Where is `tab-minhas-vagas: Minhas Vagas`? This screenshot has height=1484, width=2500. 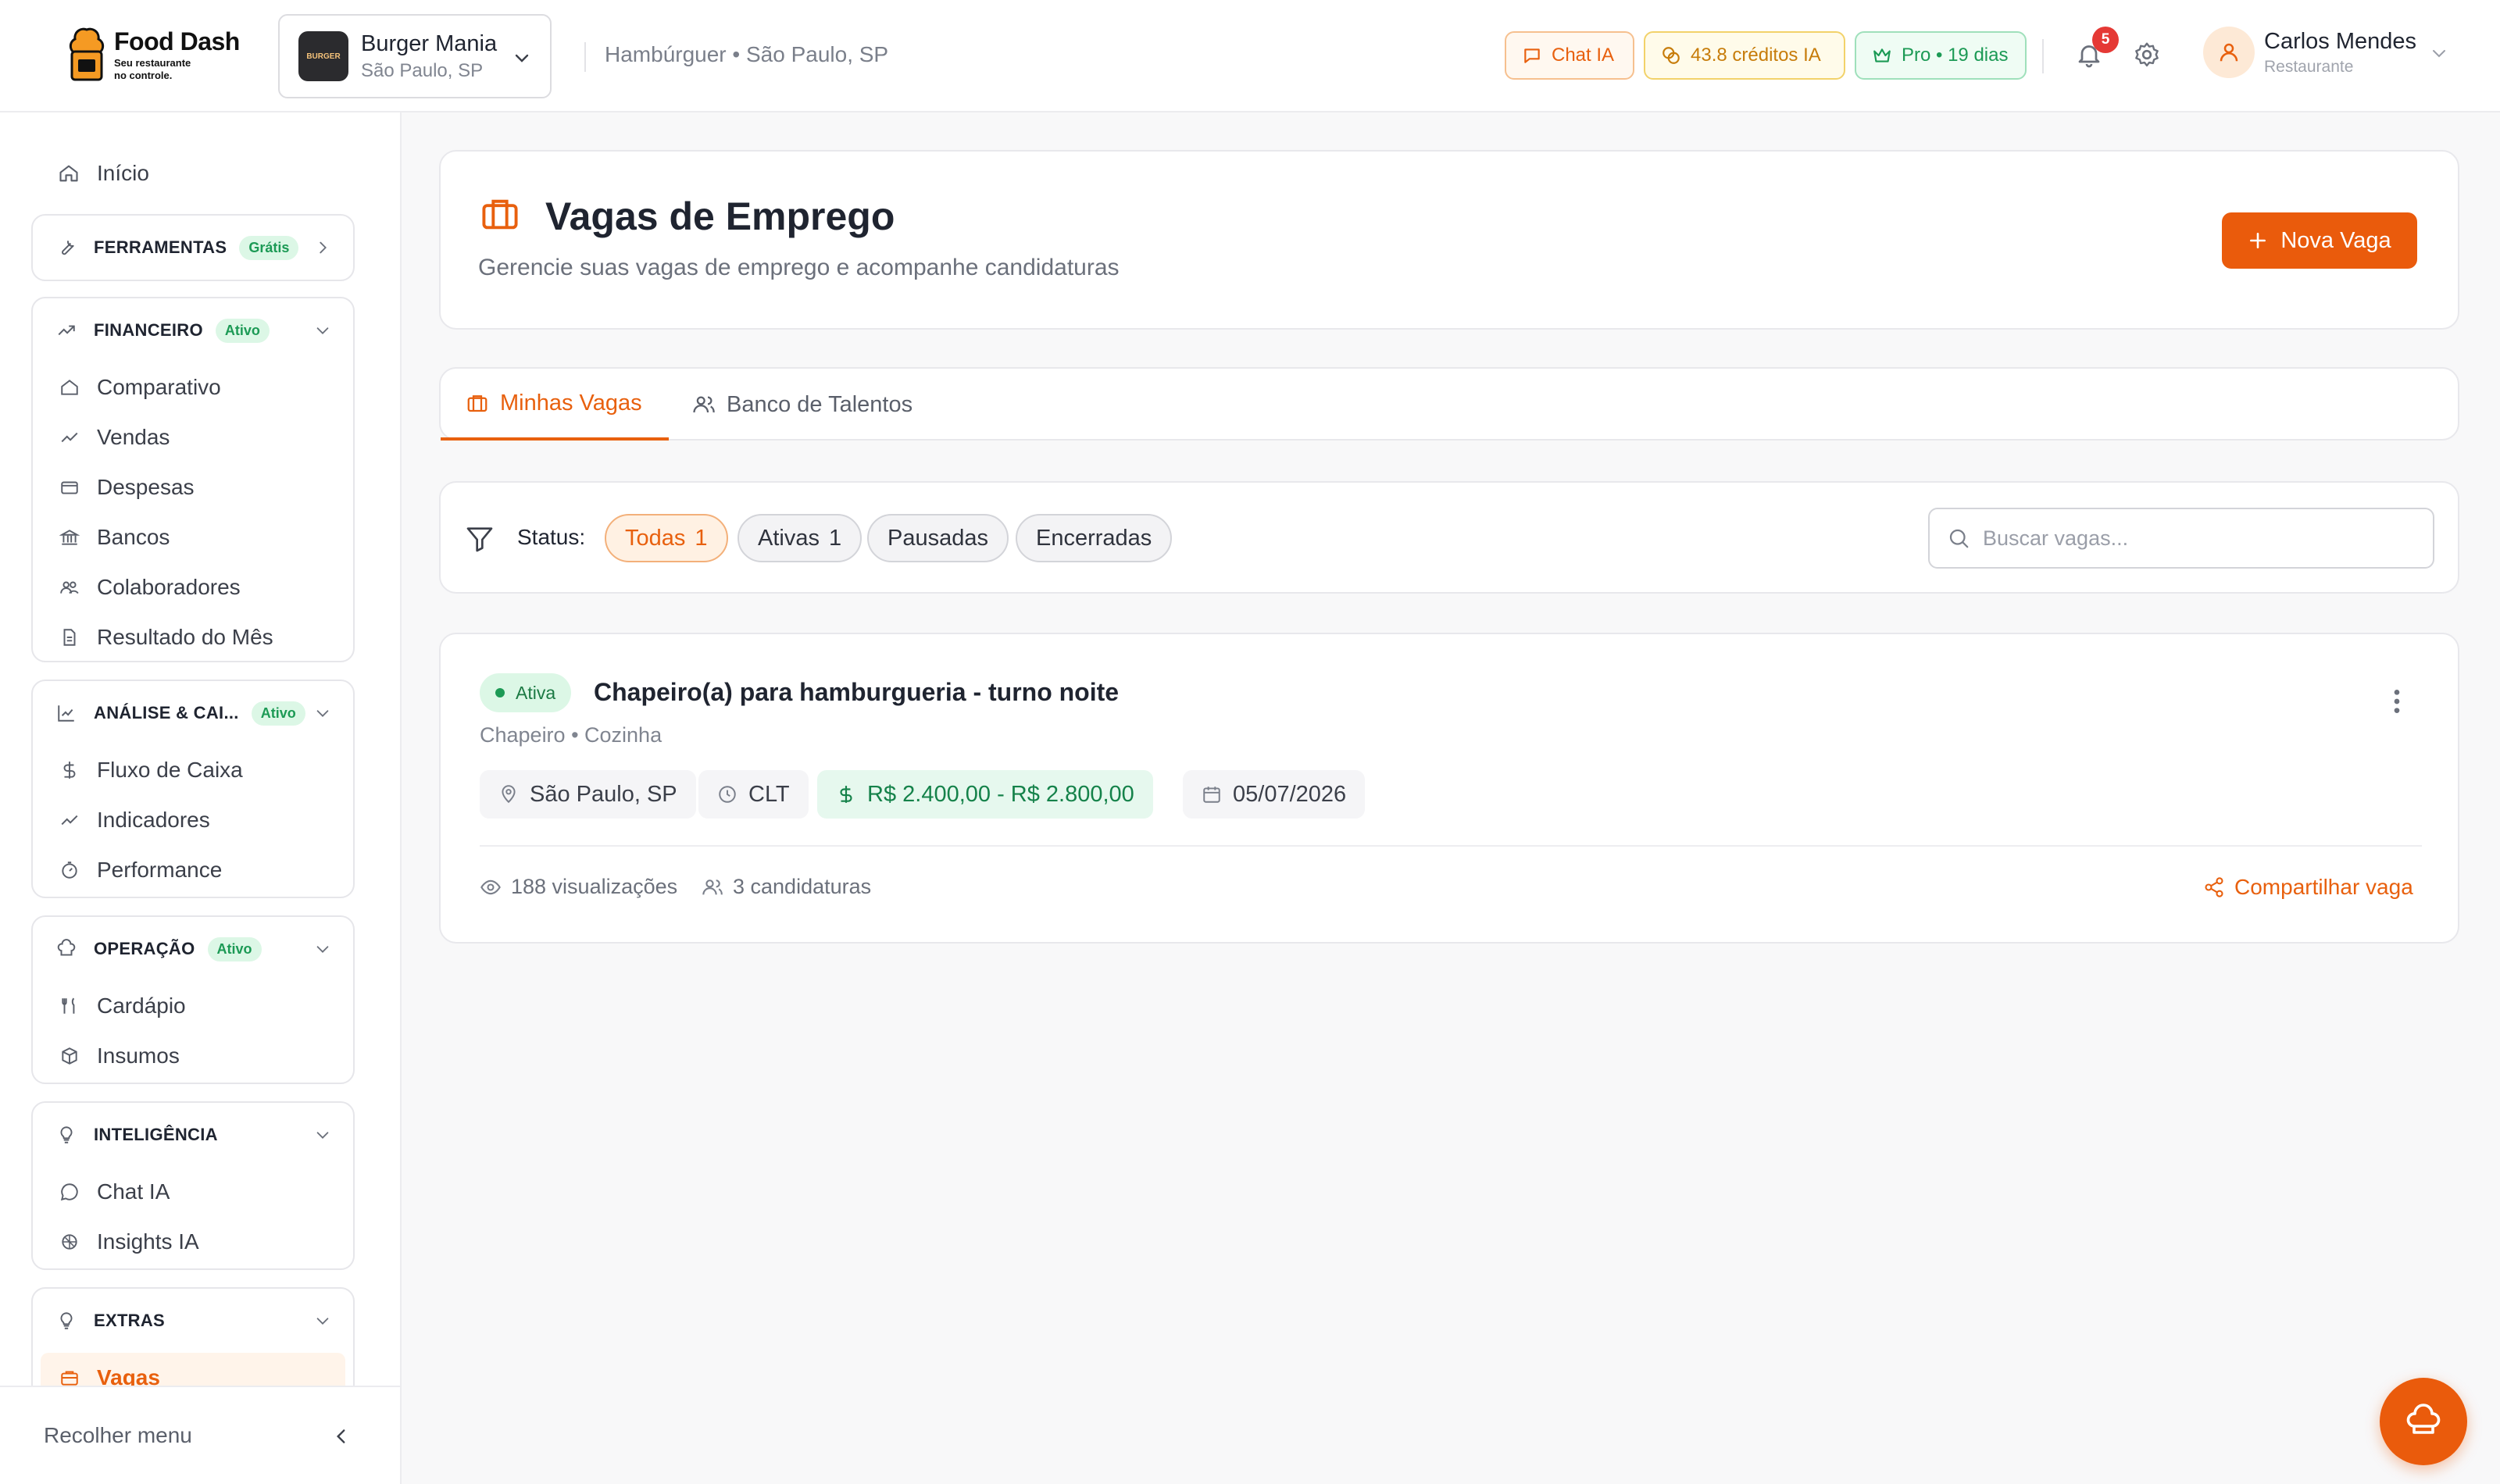
tab-minhas-vagas: Minhas Vagas is located at coordinates (555, 405).